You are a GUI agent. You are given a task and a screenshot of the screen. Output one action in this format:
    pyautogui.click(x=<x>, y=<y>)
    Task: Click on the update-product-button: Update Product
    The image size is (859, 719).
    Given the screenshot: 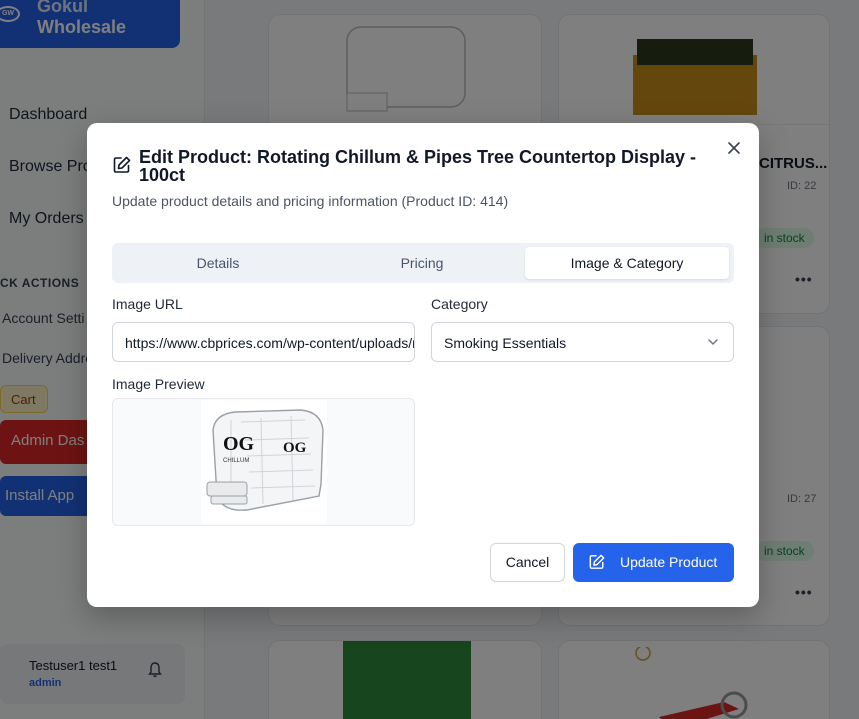 What is the action you would take?
    pyautogui.click(x=653, y=562)
    